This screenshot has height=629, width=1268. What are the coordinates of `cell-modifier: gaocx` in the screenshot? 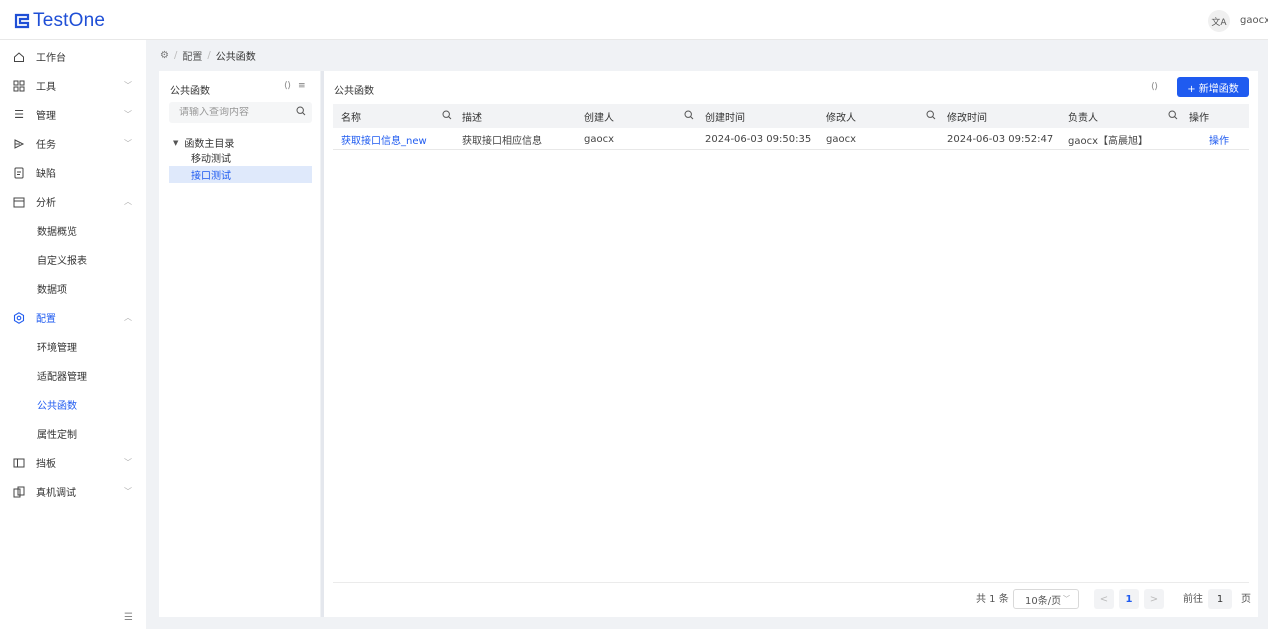 It's located at (841, 139).